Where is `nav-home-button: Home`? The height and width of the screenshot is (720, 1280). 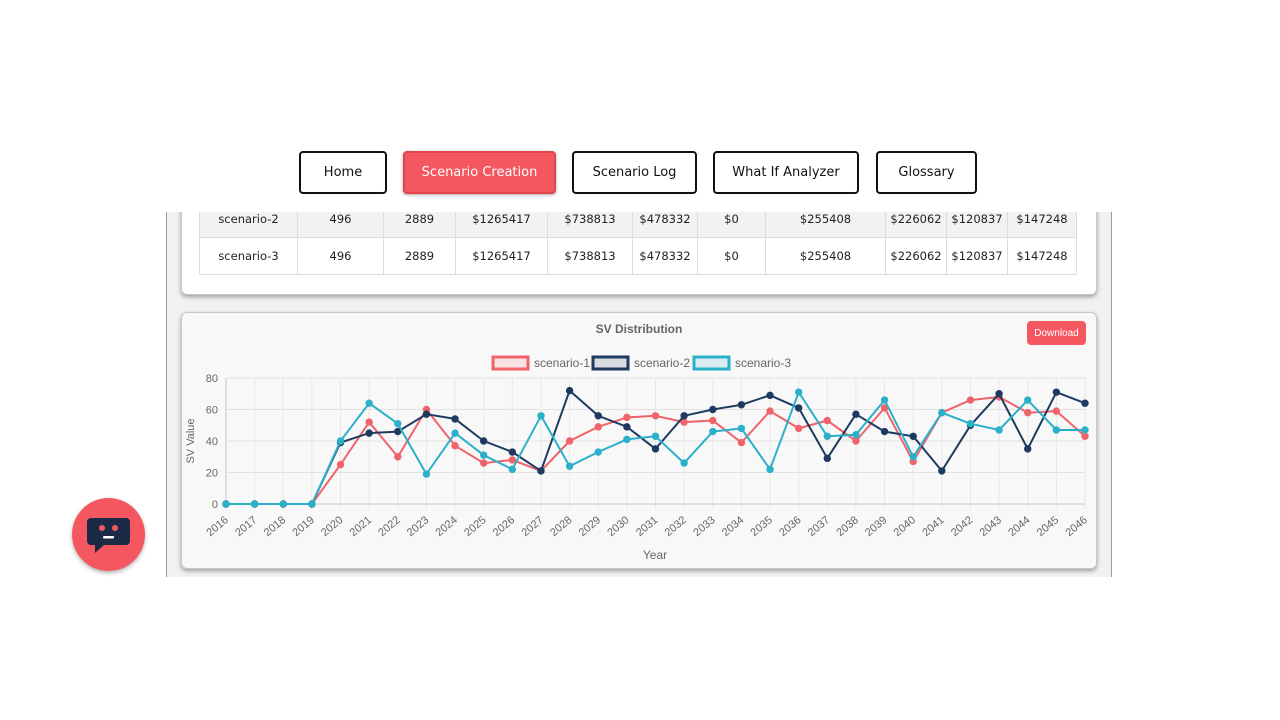
nav-home-button: Home is located at coordinates (343, 172).